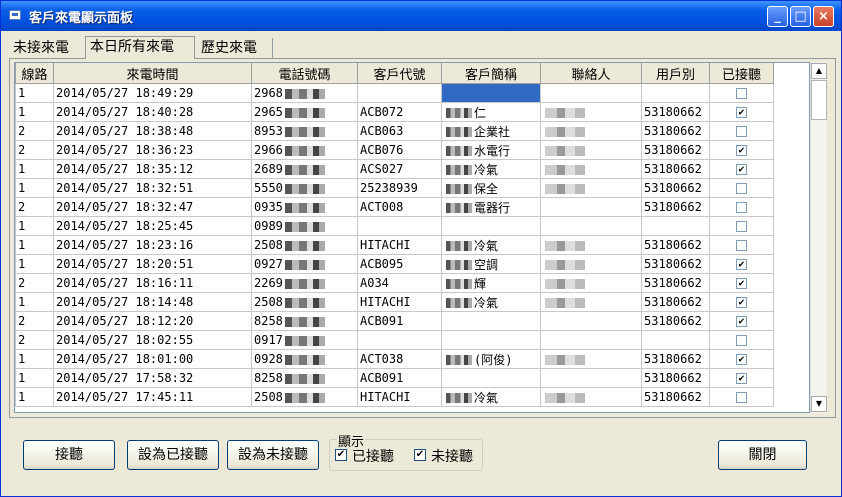 This screenshot has width=842, height=497. Describe the element at coordinates (173, 455) in the screenshot. I see `set-answered-button: 設為已接聽` at that location.